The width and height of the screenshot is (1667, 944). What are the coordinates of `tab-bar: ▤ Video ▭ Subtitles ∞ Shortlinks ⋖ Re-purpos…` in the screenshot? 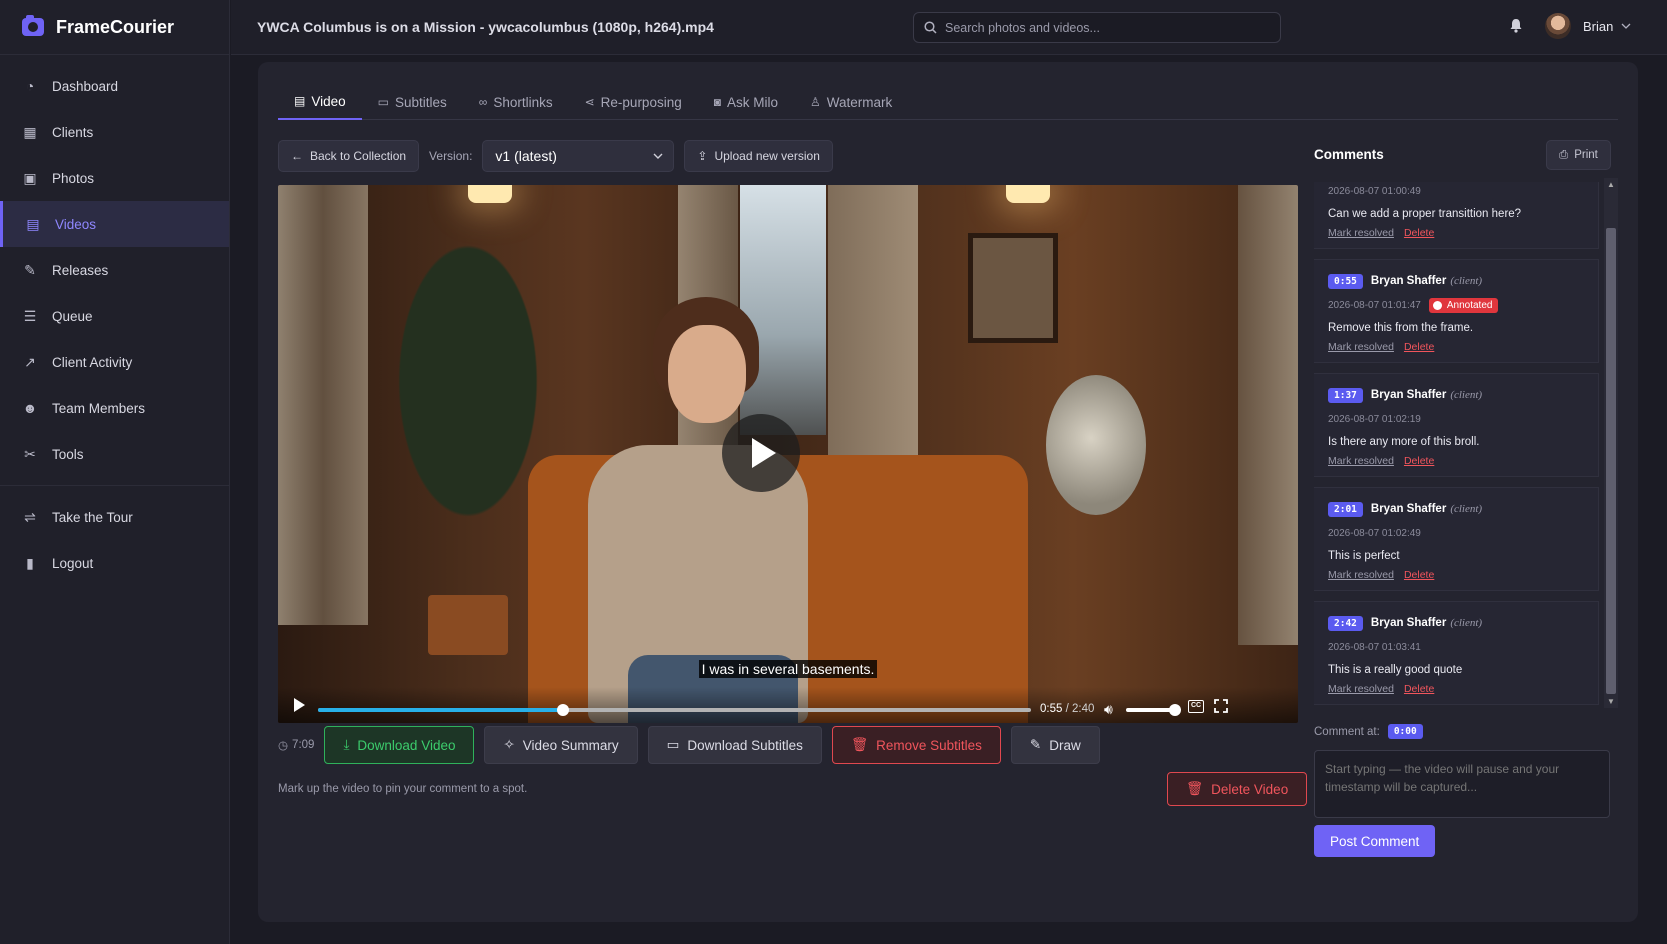 It's located at (948, 102).